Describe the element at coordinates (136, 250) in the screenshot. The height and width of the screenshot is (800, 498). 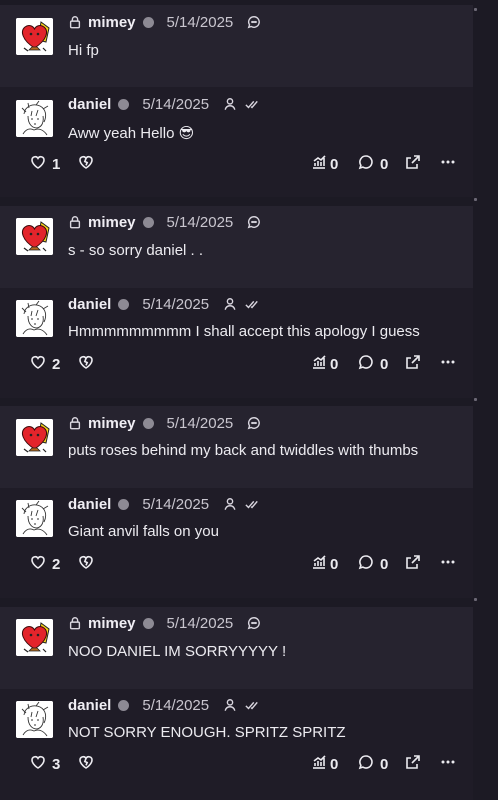
I see `message-text: s - so sorry daniel . .` at that location.